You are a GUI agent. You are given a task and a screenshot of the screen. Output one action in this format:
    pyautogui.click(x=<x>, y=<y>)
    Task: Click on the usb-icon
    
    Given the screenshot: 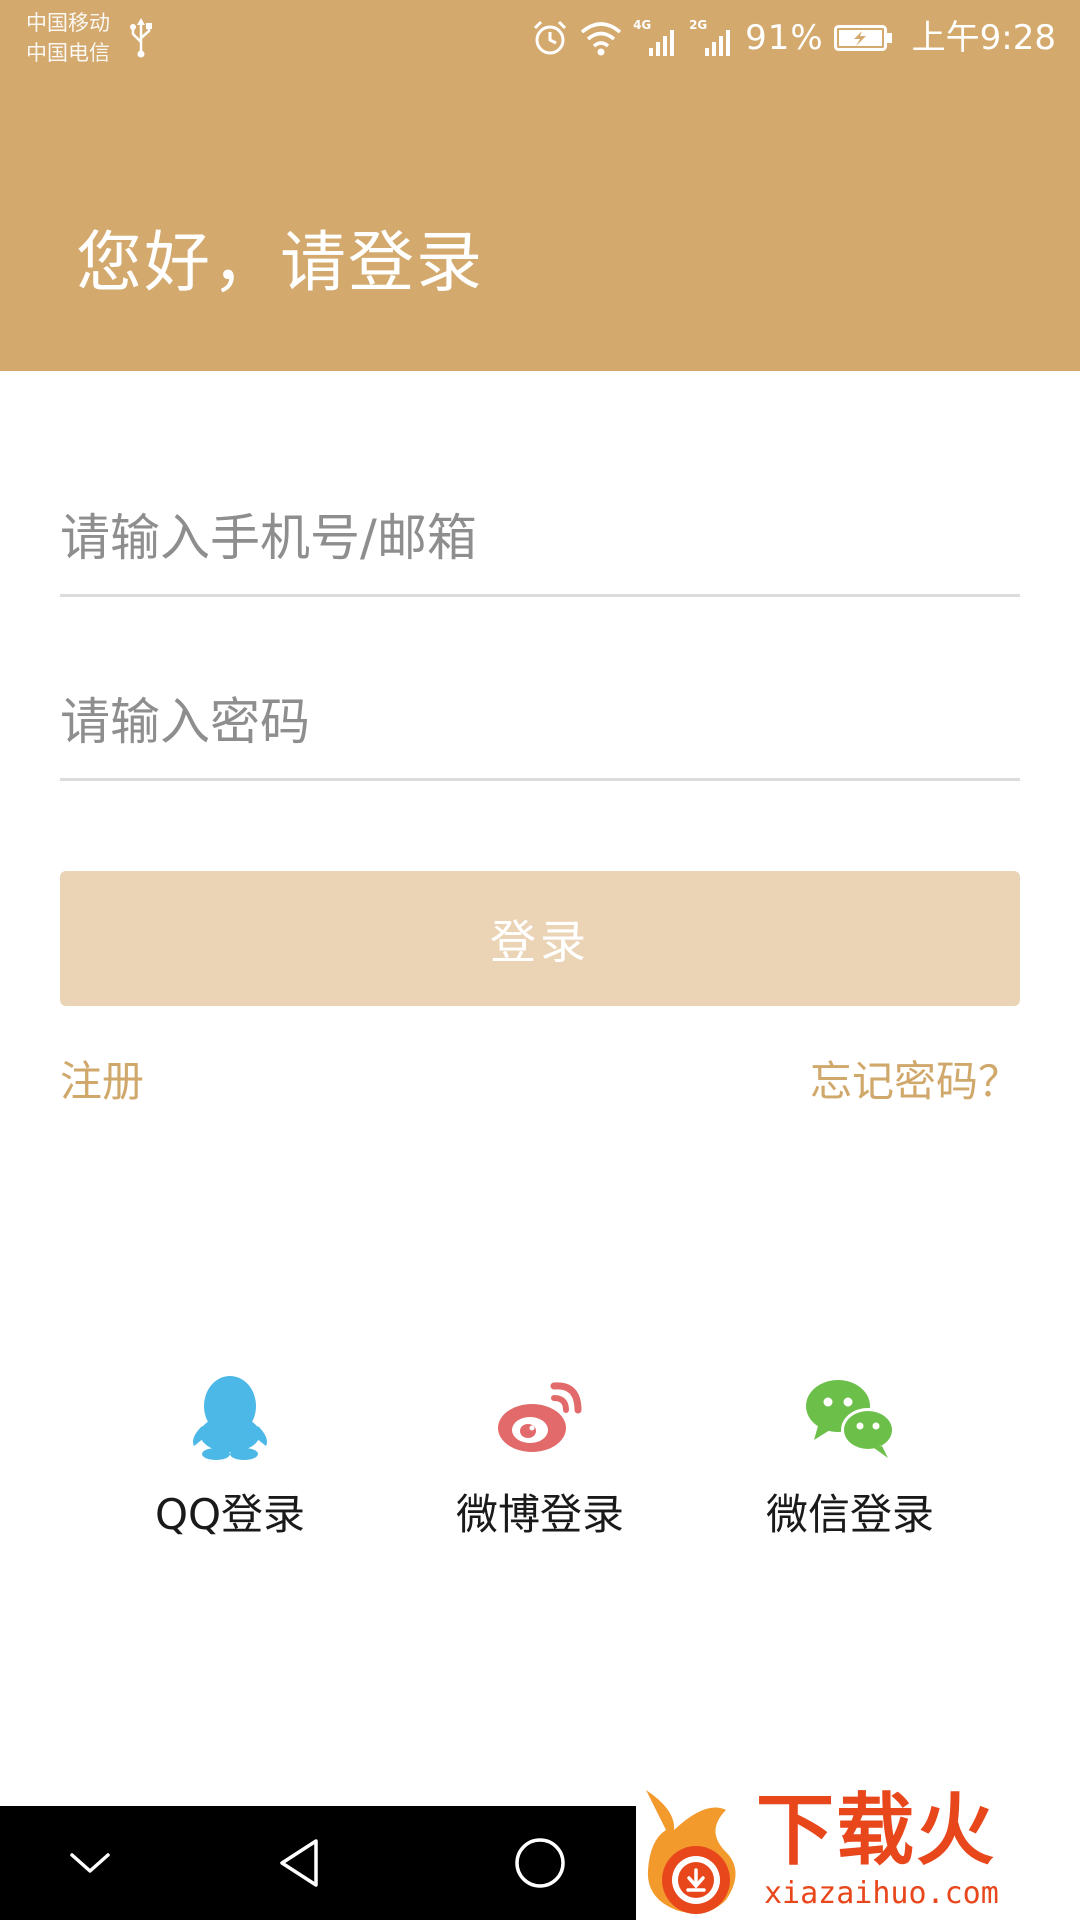 What is the action you would take?
    pyautogui.click(x=141, y=38)
    